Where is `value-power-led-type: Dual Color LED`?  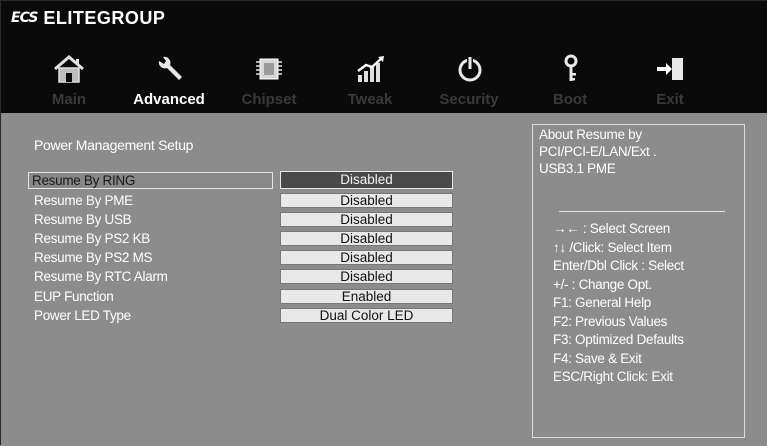
value-power-led-type: Dual Color LED is located at coordinates (366, 315).